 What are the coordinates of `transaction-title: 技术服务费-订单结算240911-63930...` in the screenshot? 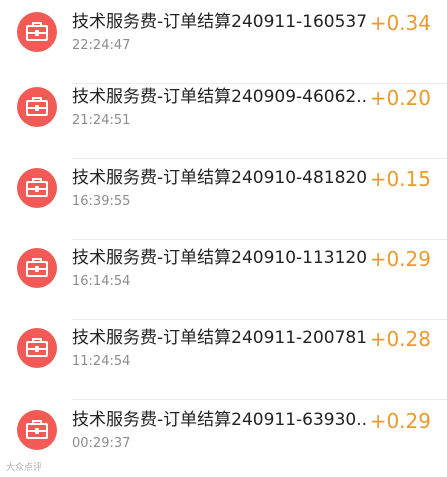 It's located at (220, 420).